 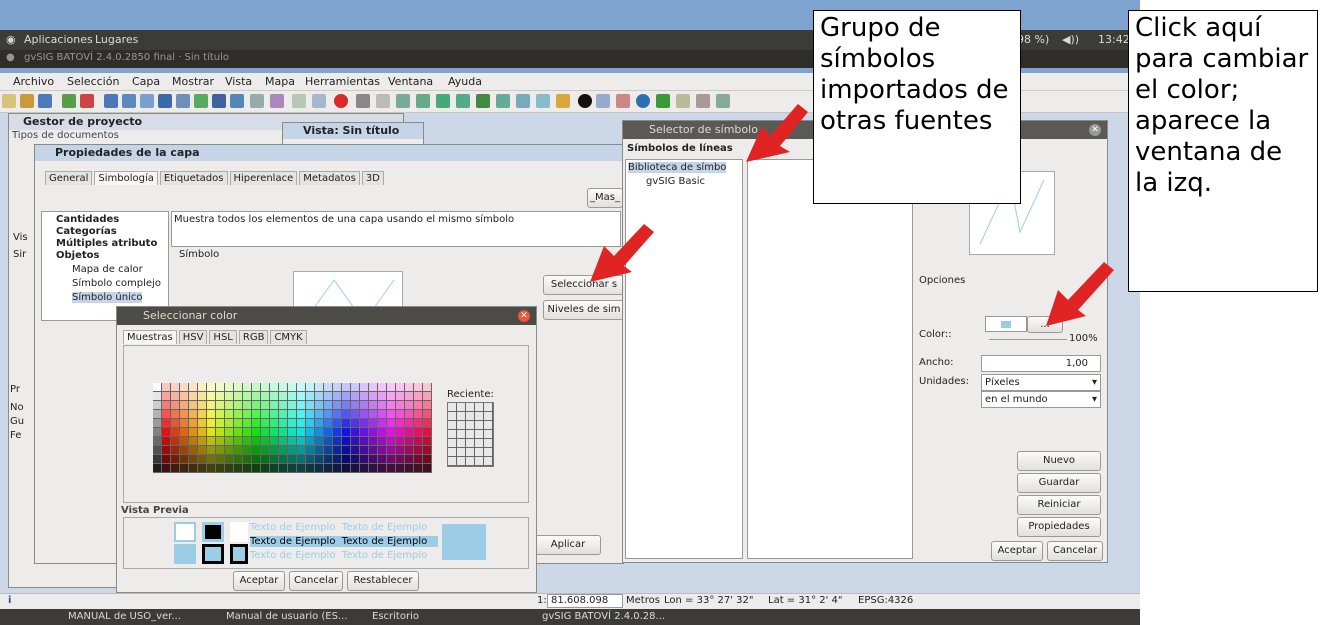 I want to click on arrow-to-library, so click(x=777, y=133).